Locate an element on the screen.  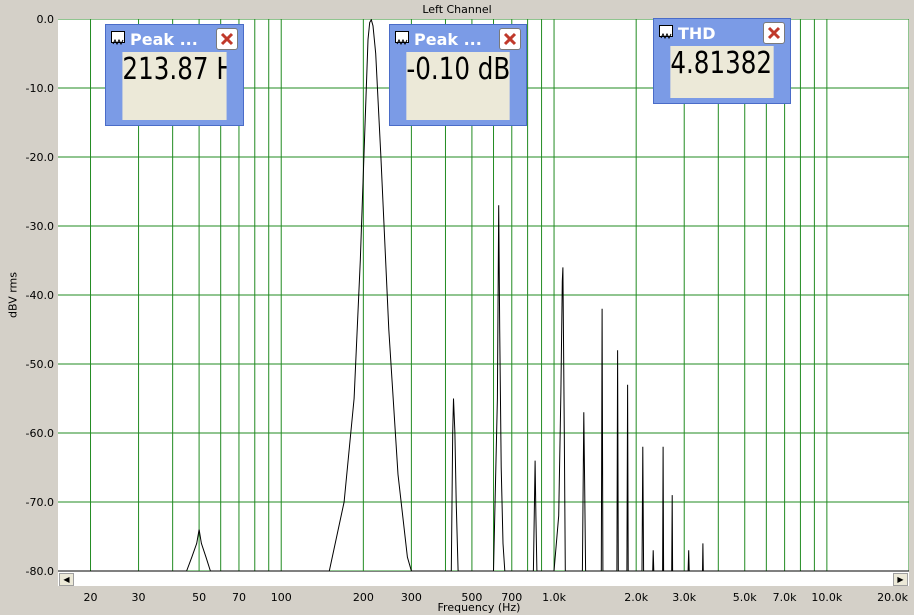
y-tick-label: -20.0 is located at coordinates (40, 157).